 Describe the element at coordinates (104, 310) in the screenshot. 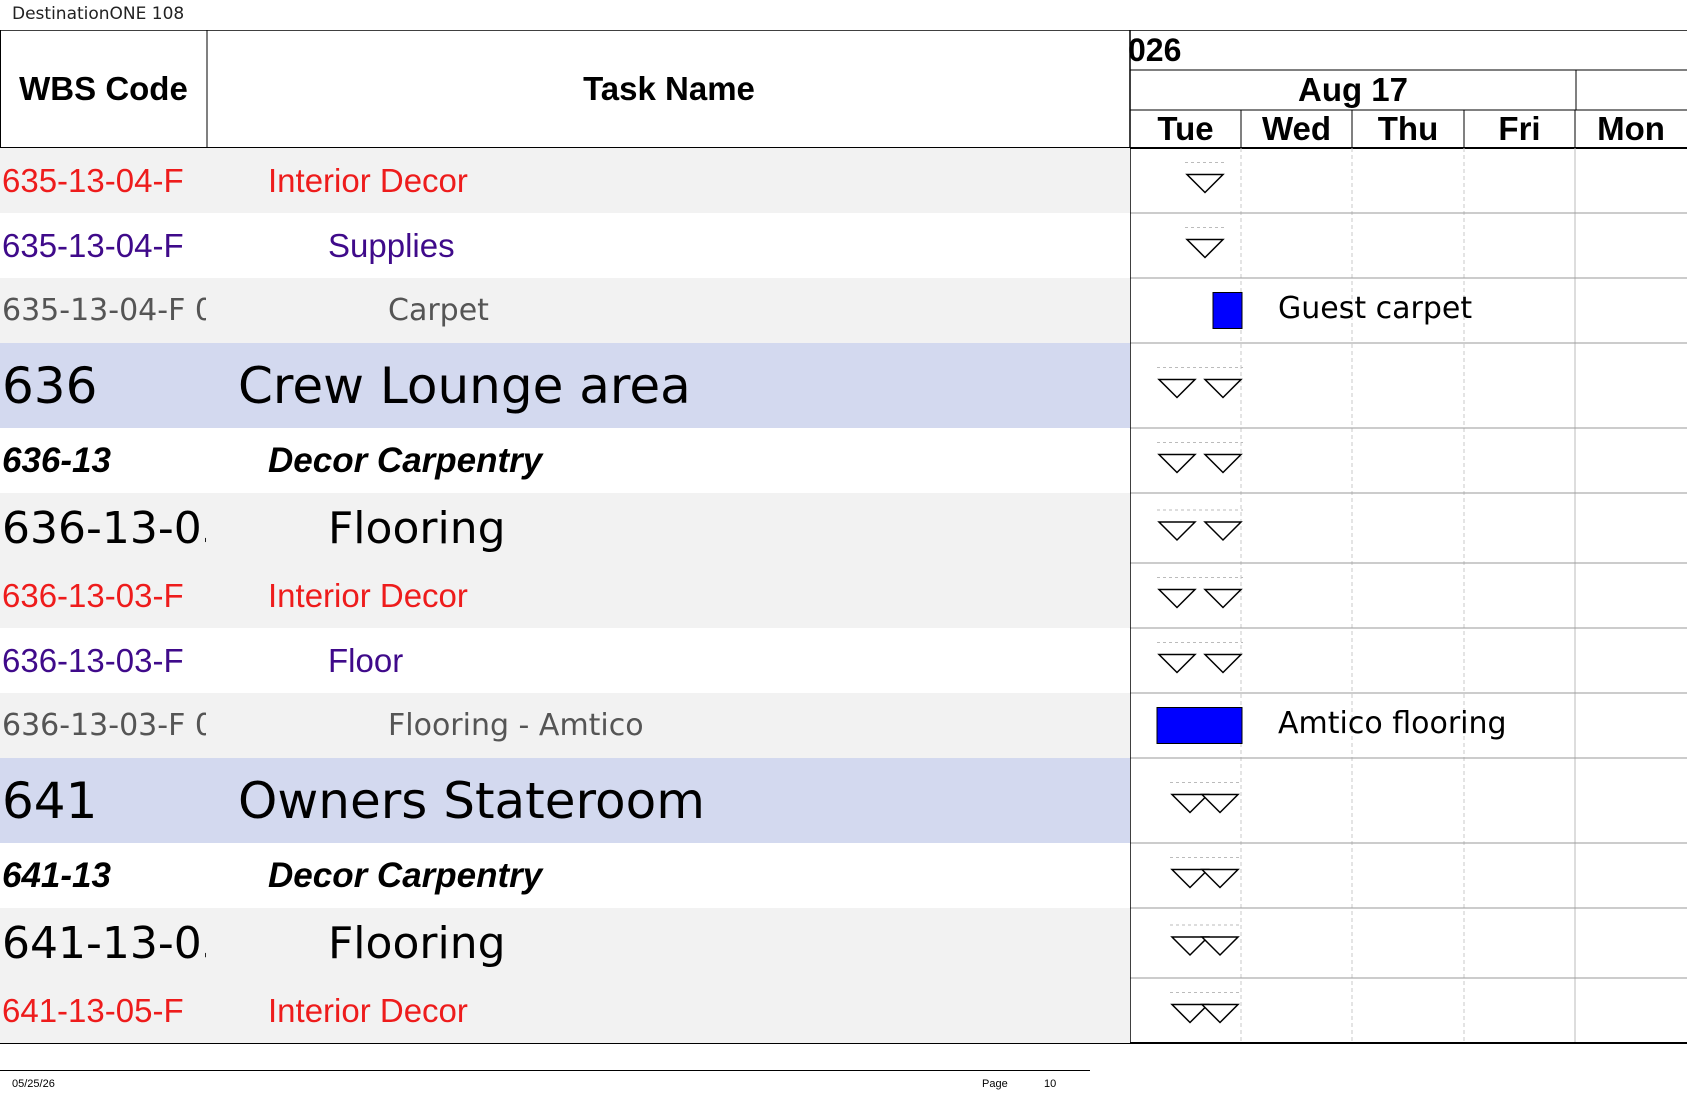

I see `wbs-code-cell: 635-13-04-F 01` at that location.